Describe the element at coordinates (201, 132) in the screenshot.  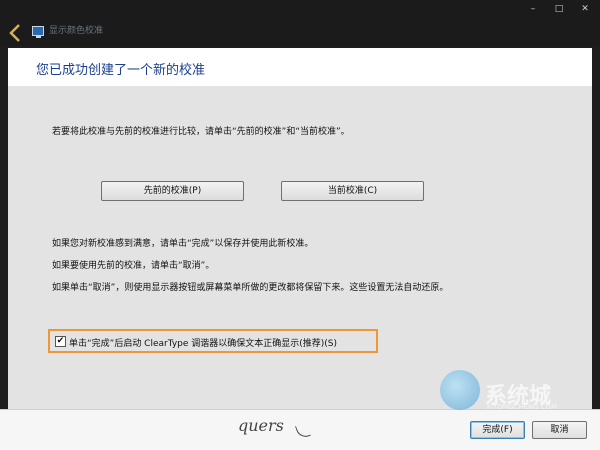
I see `intro-text: 若要将此校准与先前的校准进行比较，请单击“先前的校准”和“当前校准”。` at that location.